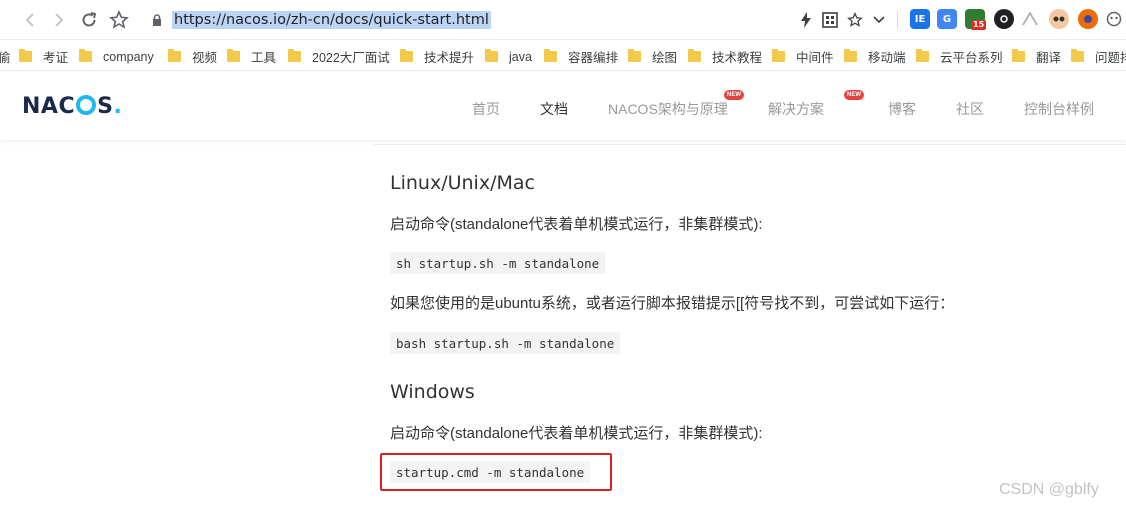  I want to click on nav-community-label: 社区, so click(970, 109).